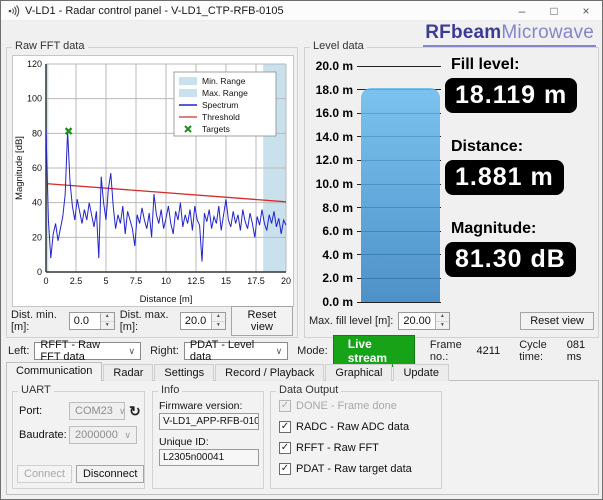  I want to click on dist-max-spinner: 20.0 ▲ ▼, so click(202, 321).